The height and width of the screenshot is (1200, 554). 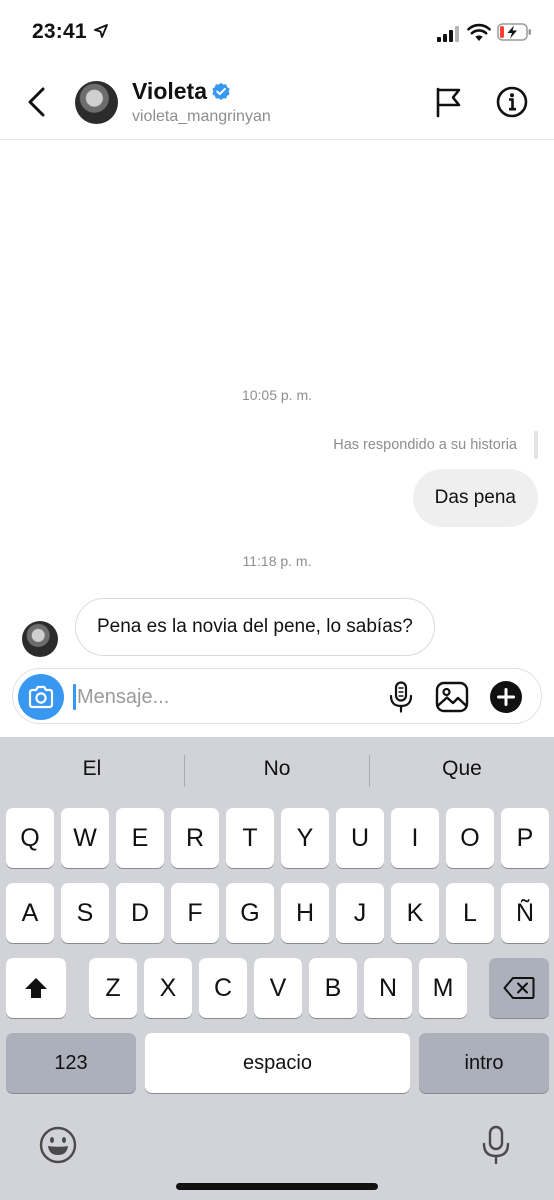 What do you see at coordinates (277, 1186) in the screenshot?
I see `home-indicator` at bounding box center [277, 1186].